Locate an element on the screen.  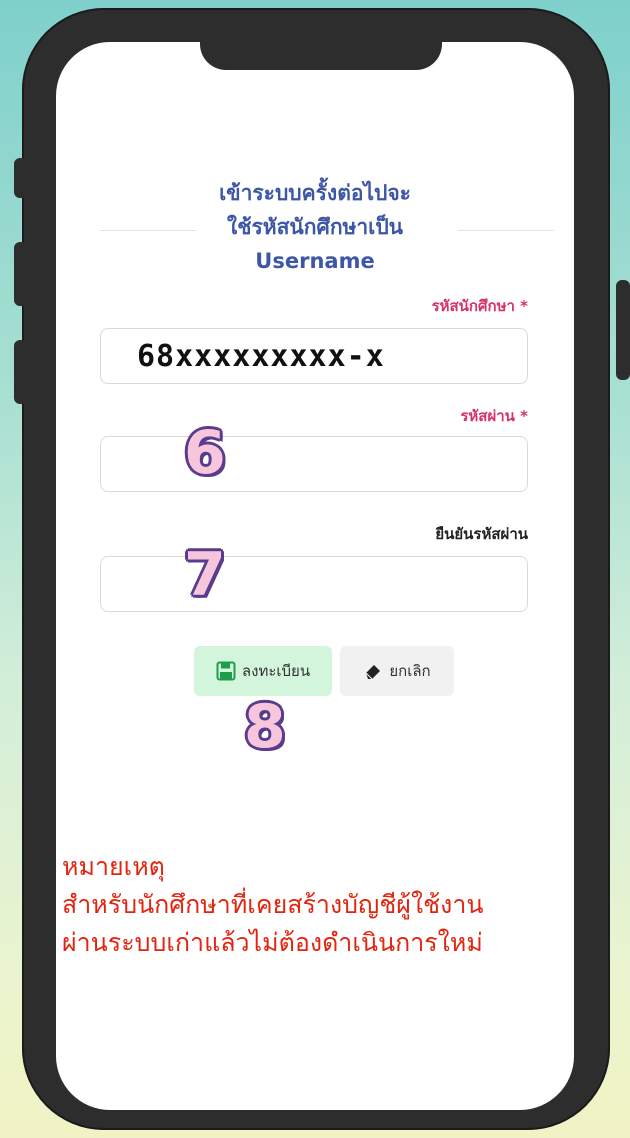
note-heading: หมายเหตุ is located at coordinates (113, 866).